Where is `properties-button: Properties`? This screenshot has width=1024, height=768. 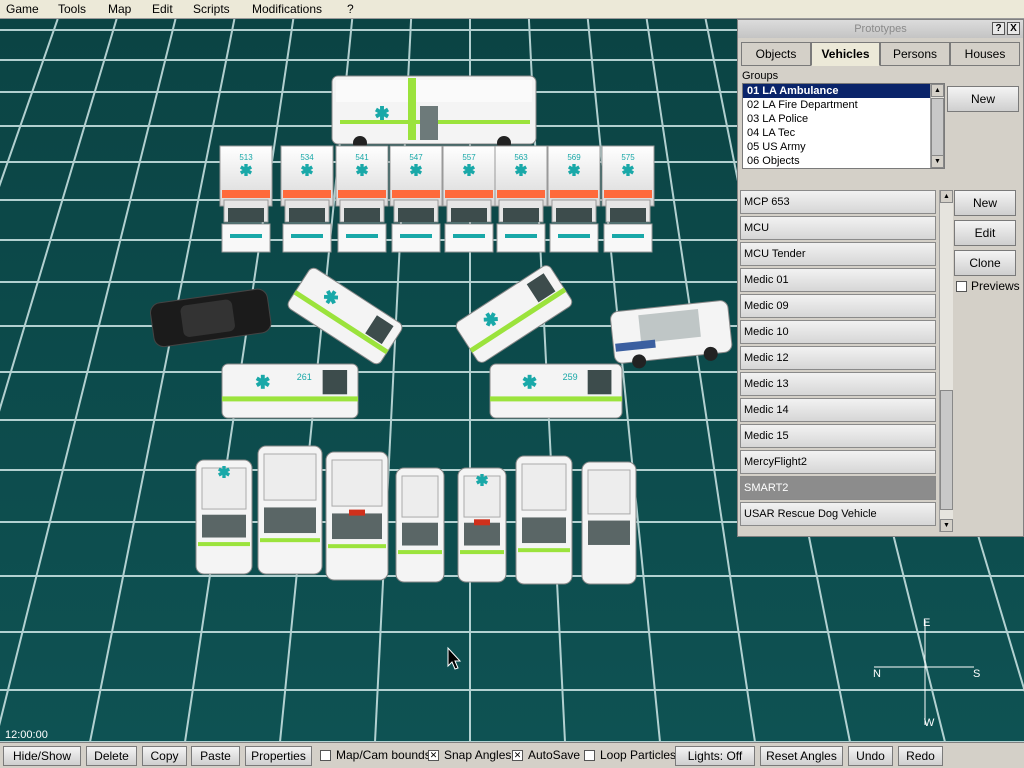 properties-button: Properties is located at coordinates (278, 756).